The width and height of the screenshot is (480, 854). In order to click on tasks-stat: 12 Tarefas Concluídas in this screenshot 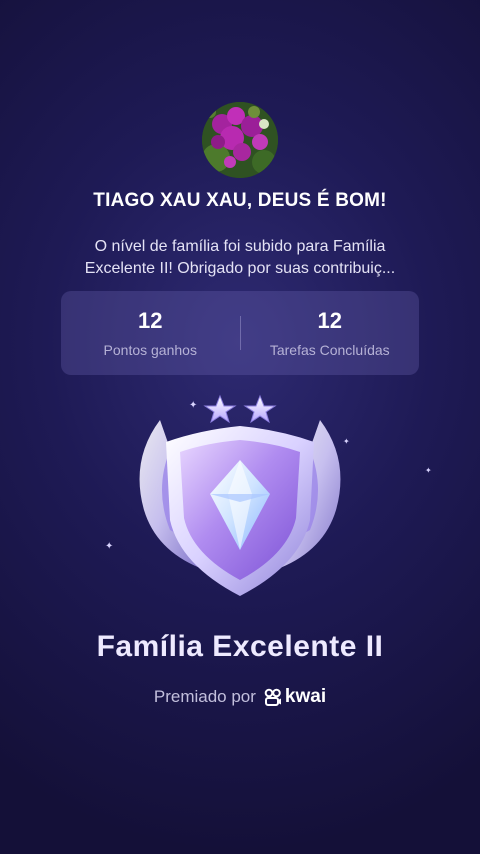, I will do `click(330, 333)`.